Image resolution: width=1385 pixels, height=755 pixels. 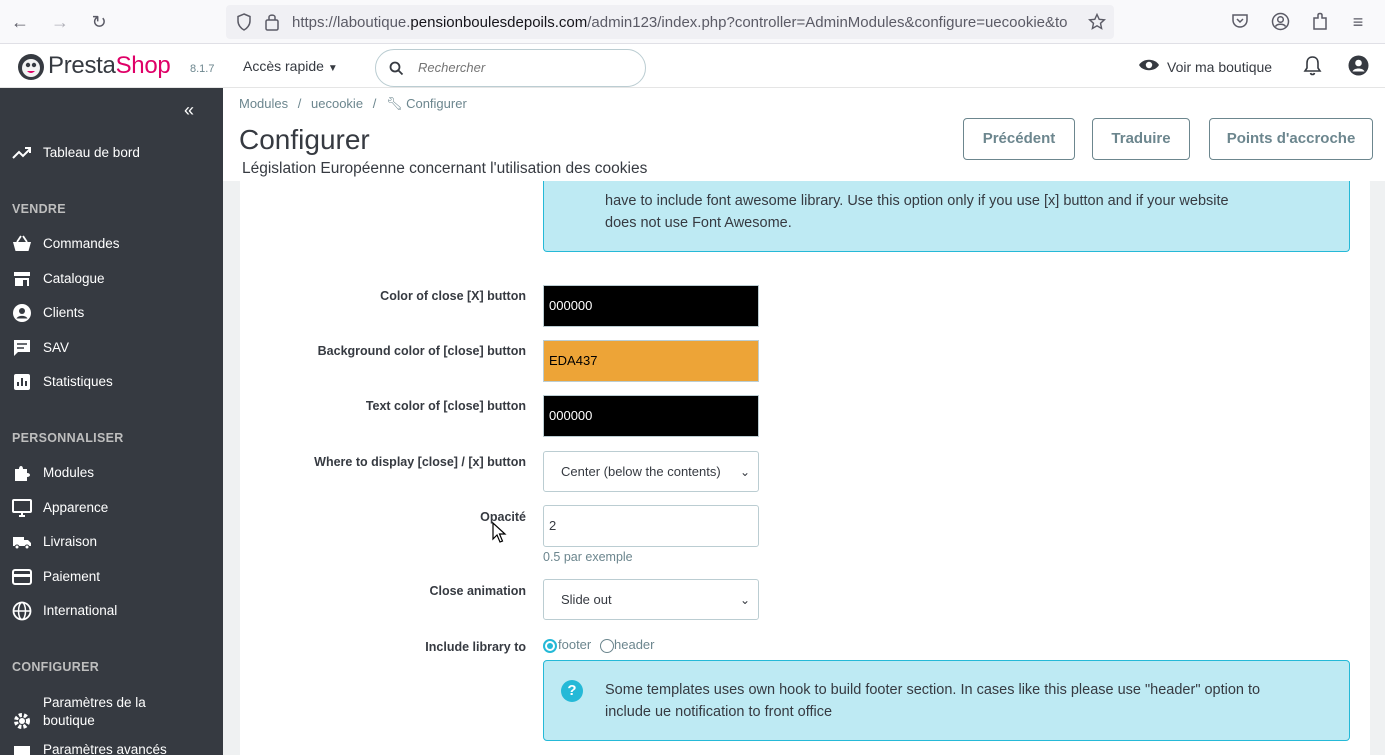 I want to click on credit-card-icon, so click(x=22, y=577).